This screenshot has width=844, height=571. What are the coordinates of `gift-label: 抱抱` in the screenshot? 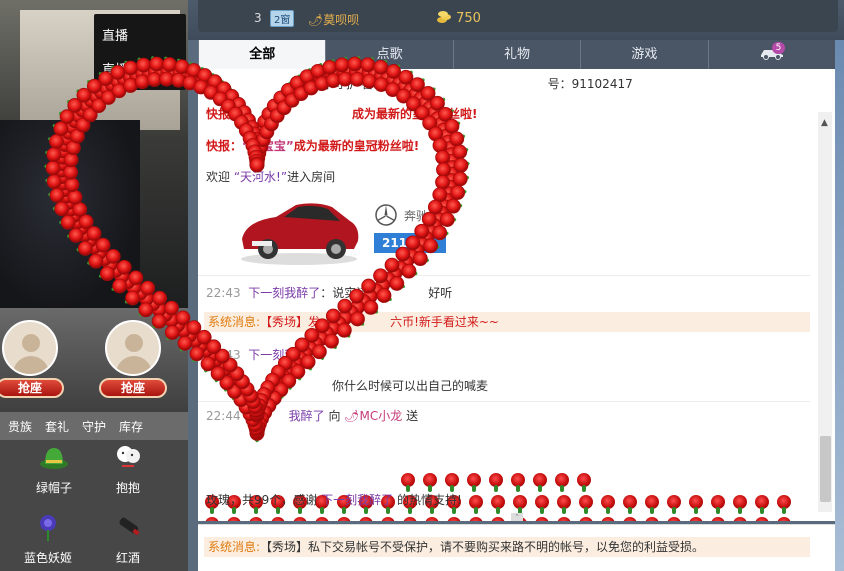 It's located at (127, 488).